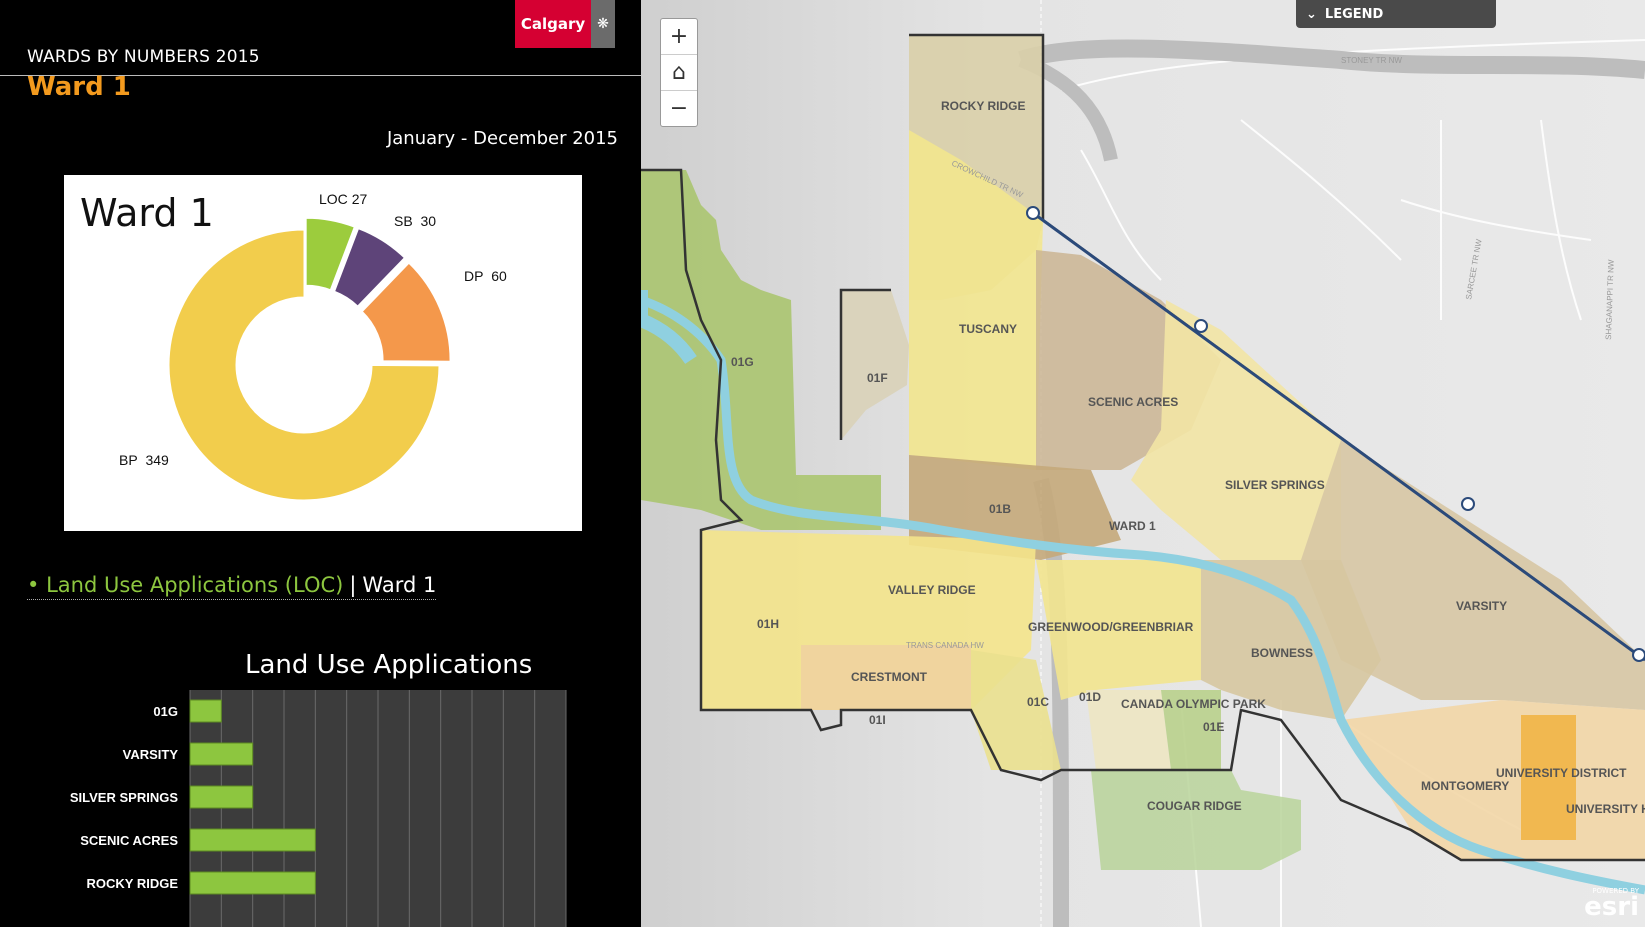 The height and width of the screenshot is (927, 1645). I want to click on bar-category-label: ROCKY RIDGE, so click(133, 883).